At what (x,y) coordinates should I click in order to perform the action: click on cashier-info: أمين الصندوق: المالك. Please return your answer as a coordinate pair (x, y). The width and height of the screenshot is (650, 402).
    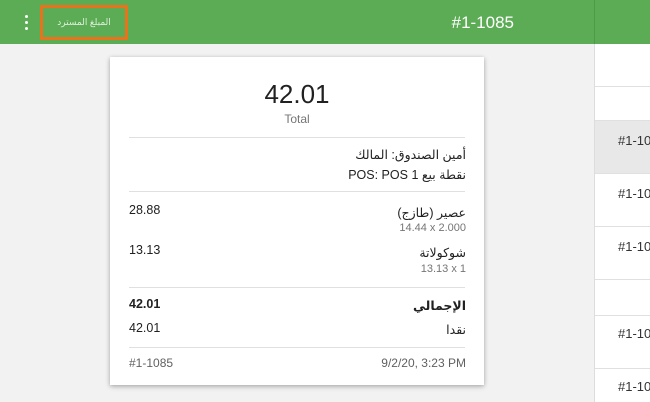
    Looking at the image, I should click on (410, 155).